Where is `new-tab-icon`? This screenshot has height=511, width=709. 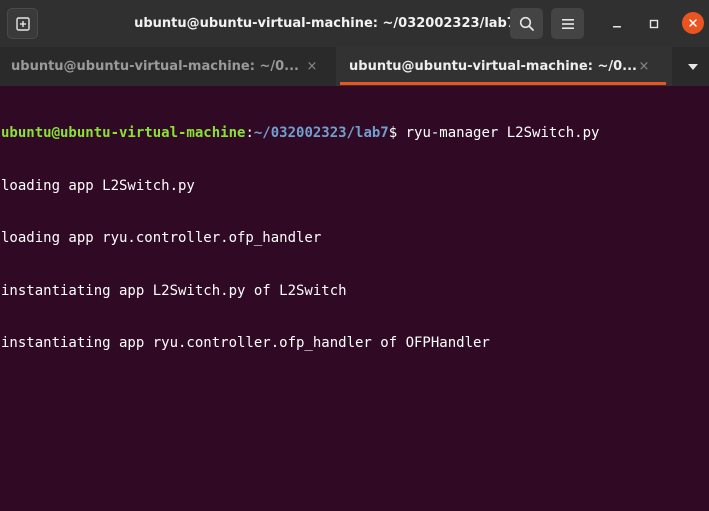 new-tab-icon is located at coordinates (22, 23).